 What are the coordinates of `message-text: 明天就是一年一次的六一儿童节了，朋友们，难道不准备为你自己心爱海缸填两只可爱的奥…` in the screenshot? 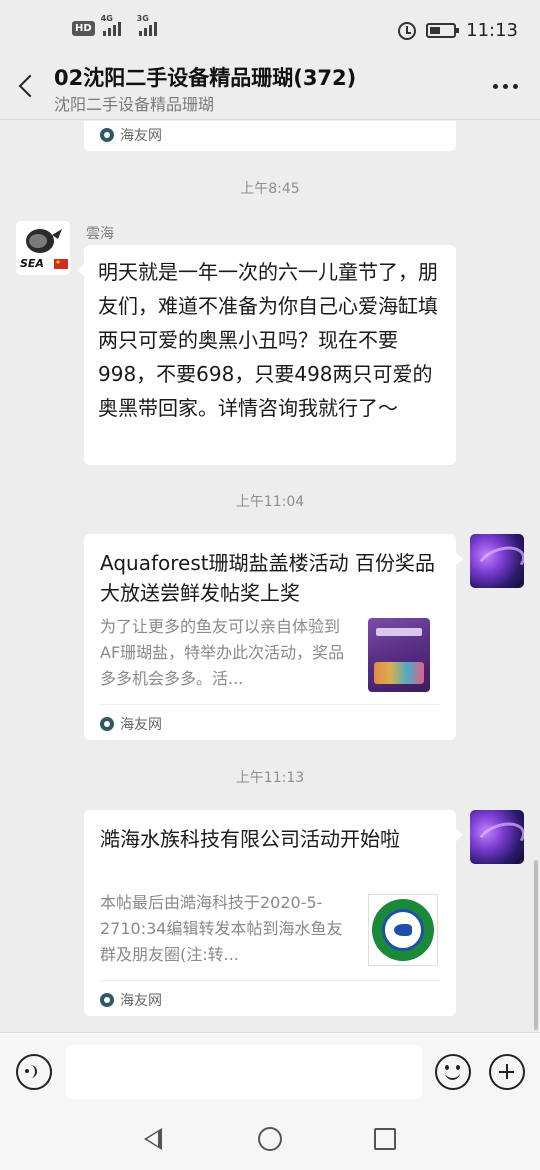 It's located at (268, 340).